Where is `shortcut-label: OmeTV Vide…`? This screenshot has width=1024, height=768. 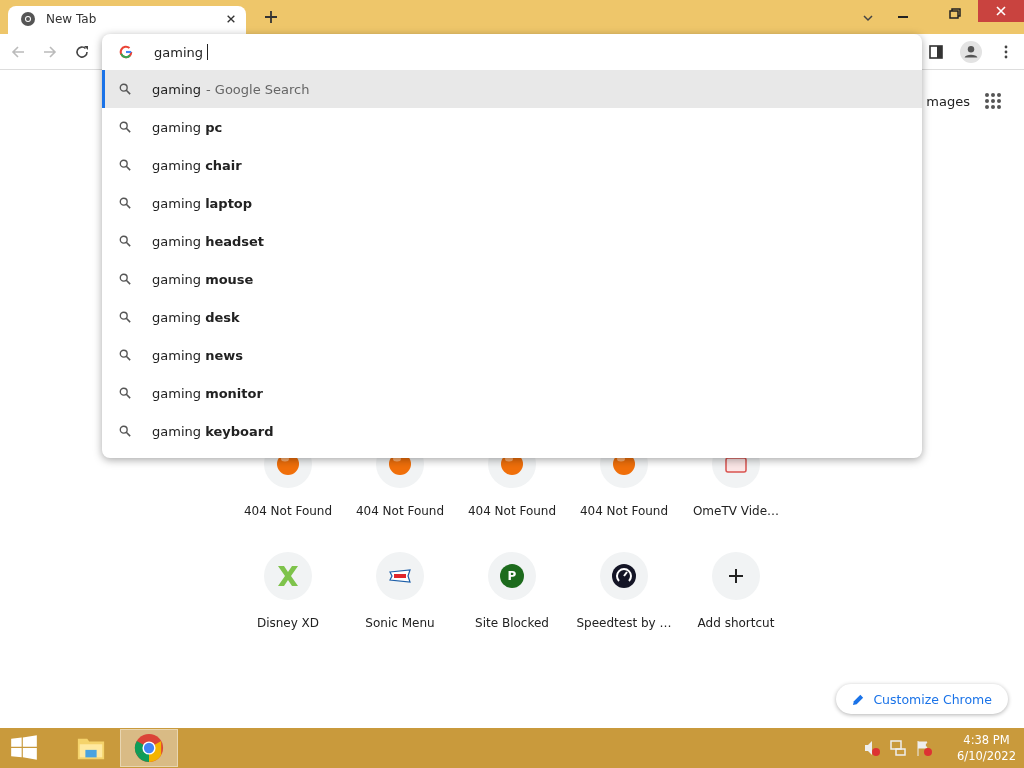
shortcut-label: OmeTV Vide… is located at coordinates (736, 511).